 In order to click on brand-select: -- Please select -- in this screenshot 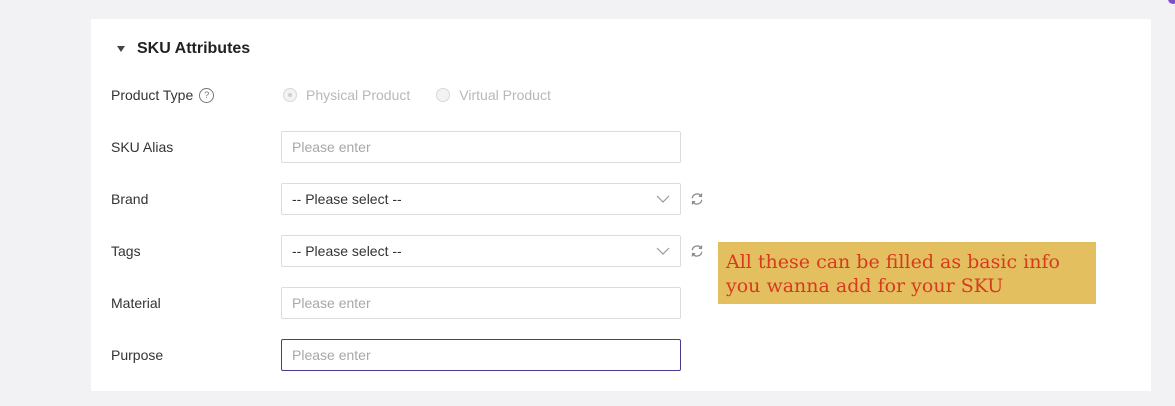, I will do `click(481, 199)`.